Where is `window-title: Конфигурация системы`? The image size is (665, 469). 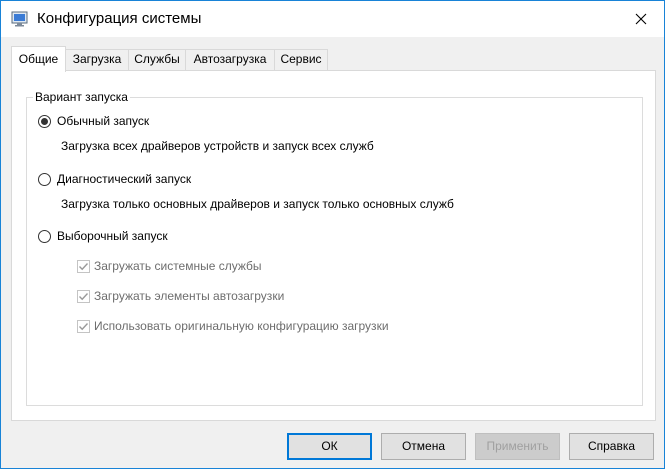 window-title: Конфигурация системы is located at coordinates (119, 18).